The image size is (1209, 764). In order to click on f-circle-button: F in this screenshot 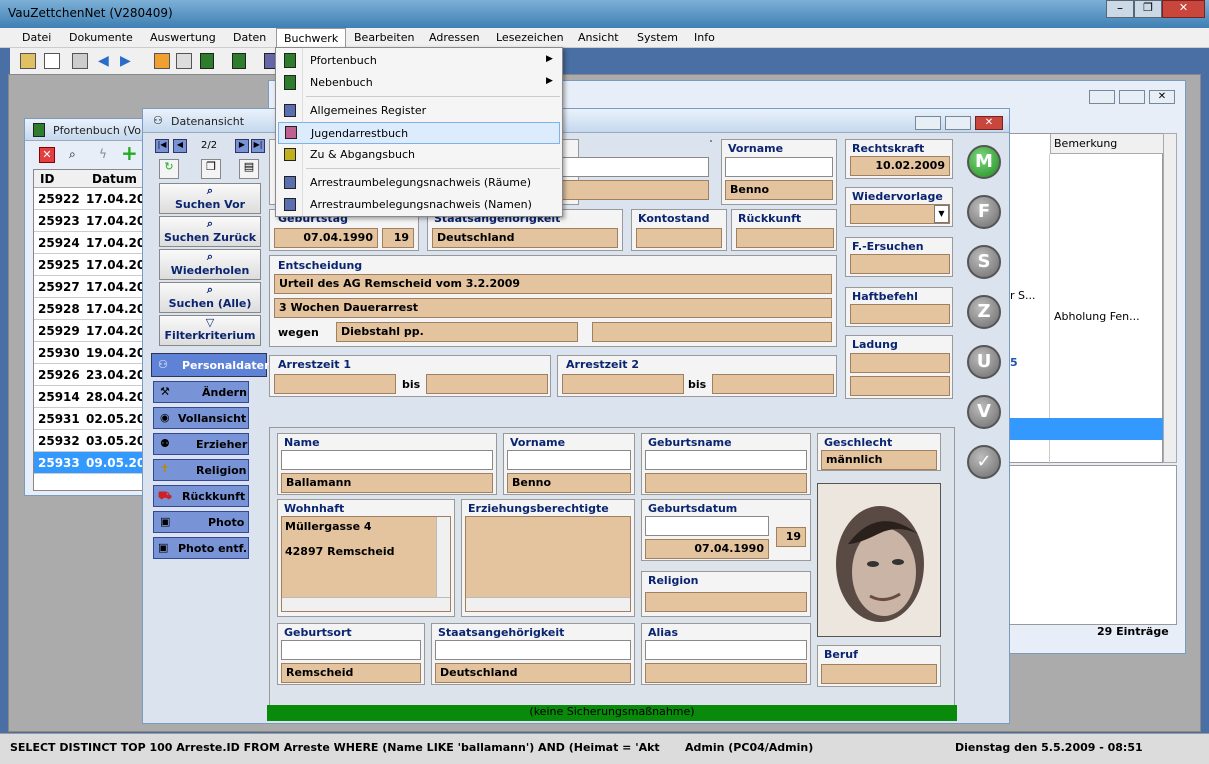, I will do `click(984, 212)`.